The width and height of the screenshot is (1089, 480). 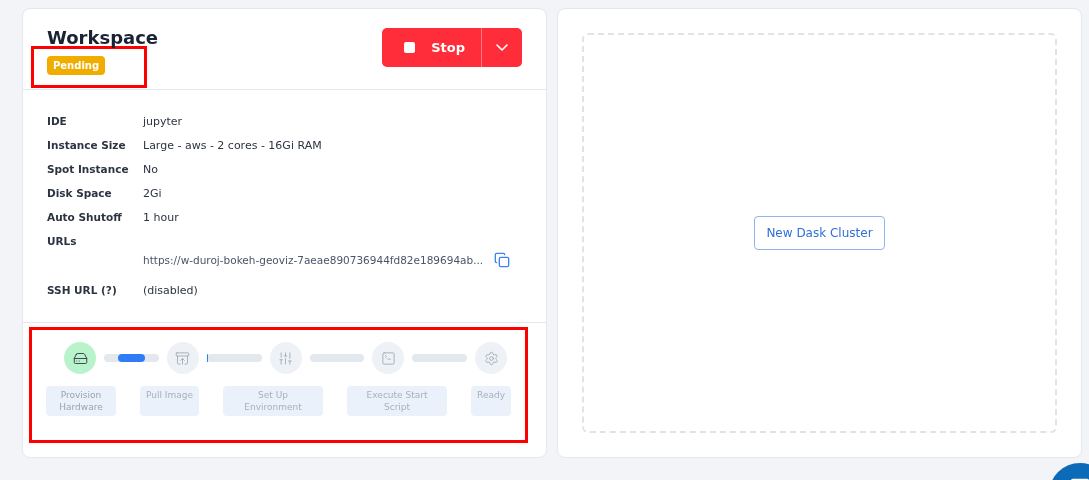 I want to click on detail-label: Instance Size, so click(x=87, y=145).